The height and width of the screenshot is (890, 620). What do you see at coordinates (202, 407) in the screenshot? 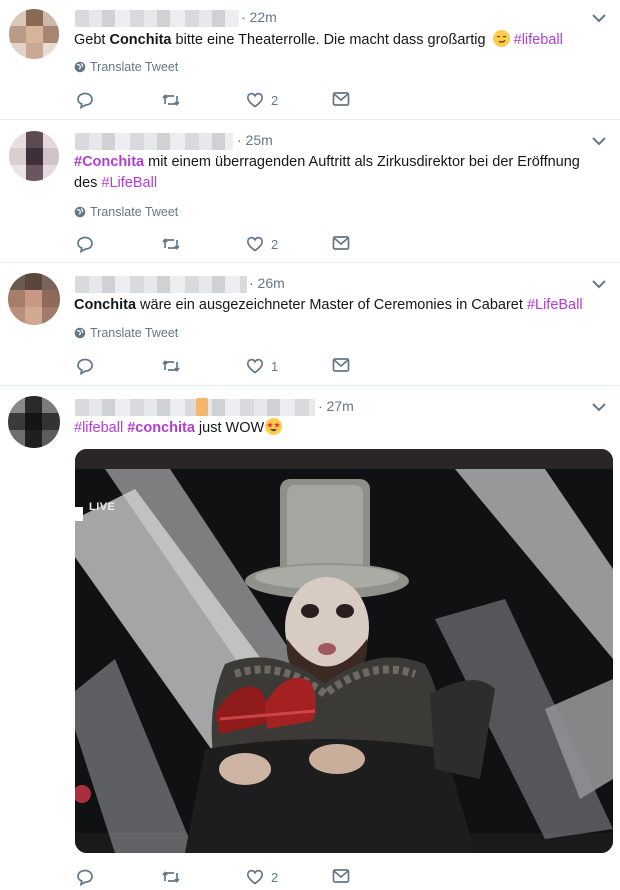
I see `name-emoji-redacted` at bounding box center [202, 407].